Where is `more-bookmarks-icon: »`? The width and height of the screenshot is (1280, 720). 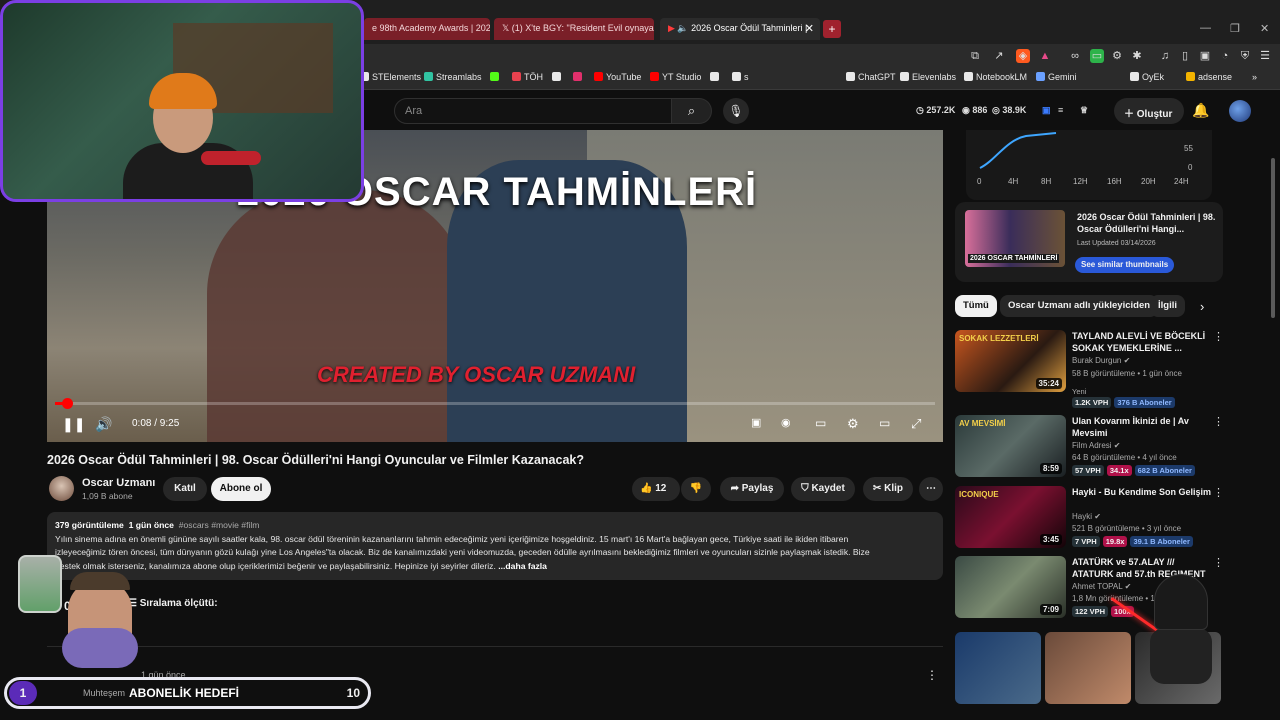 more-bookmarks-icon: » is located at coordinates (1254, 77).